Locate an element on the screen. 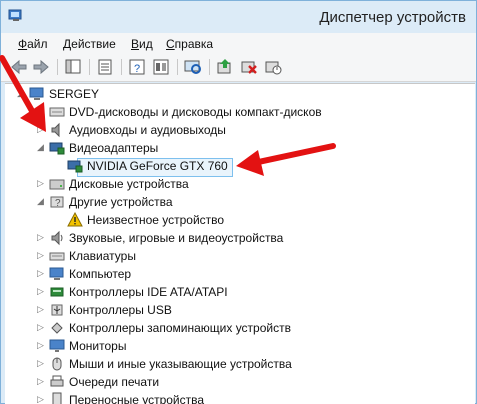 This screenshot has height=404, width=477. tree-item-label: Контроллеры IDE ATA/ATAPI is located at coordinates (148, 292).